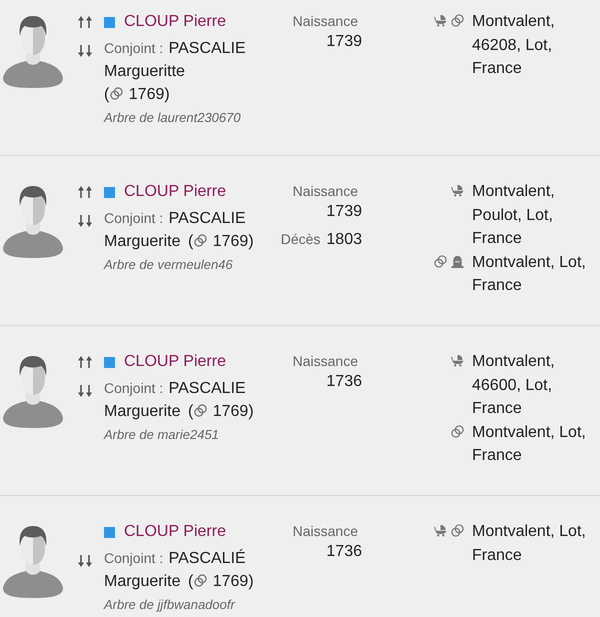 Image resolution: width=600 pixels, height=617 pixels. Describe the element at coordinates (514, 45) in the screenshot. I see `place-text: Montvalent, 46208, Lot, France` at that location.